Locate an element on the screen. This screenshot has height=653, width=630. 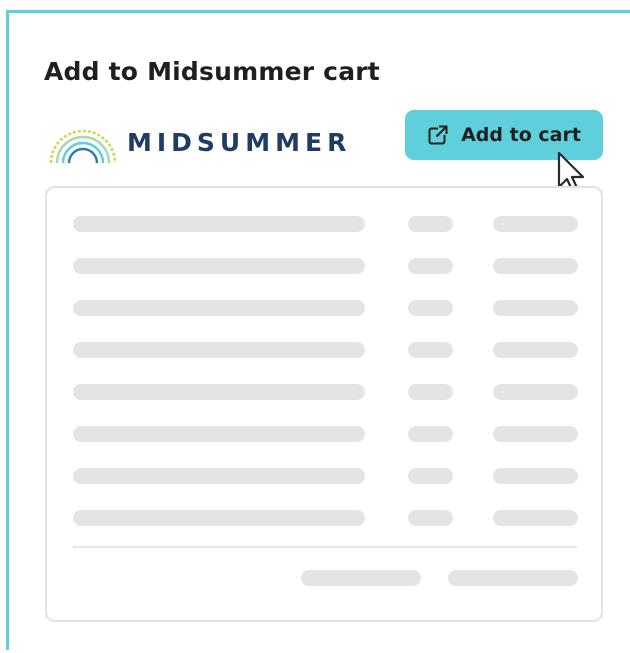
placeholder-total-value is located at coordinates (513, 578).